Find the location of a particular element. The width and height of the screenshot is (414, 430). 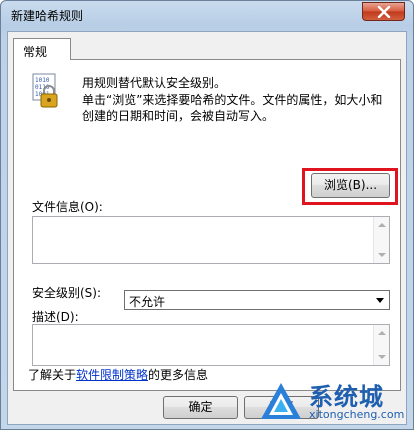

close-button is located at coordinates (383, 11).